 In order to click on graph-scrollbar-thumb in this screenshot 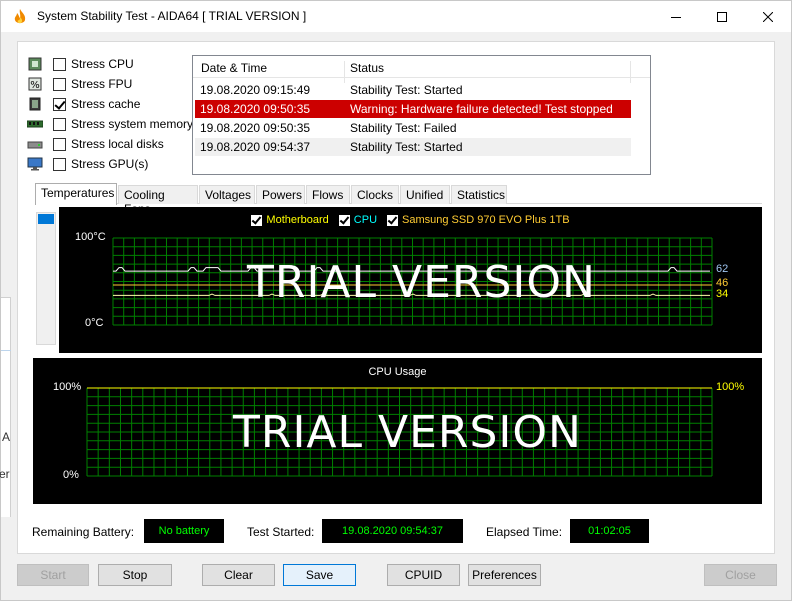, I will do `click(46, 219)`.